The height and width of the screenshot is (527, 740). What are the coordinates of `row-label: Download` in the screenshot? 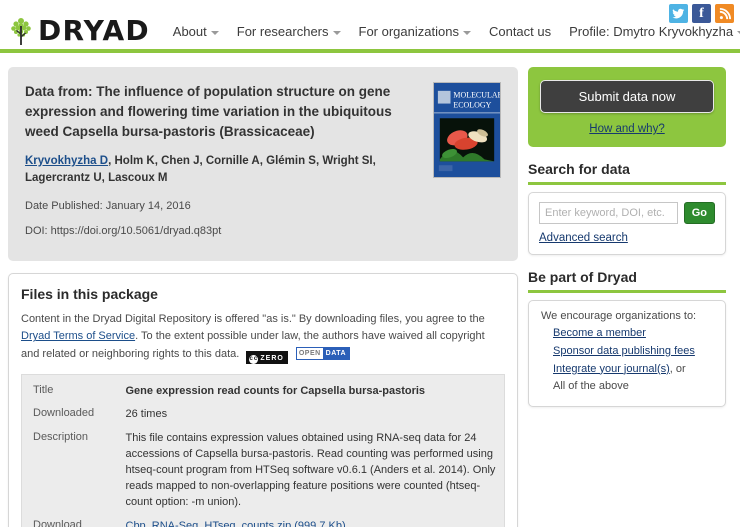 It's located at (57, 523).